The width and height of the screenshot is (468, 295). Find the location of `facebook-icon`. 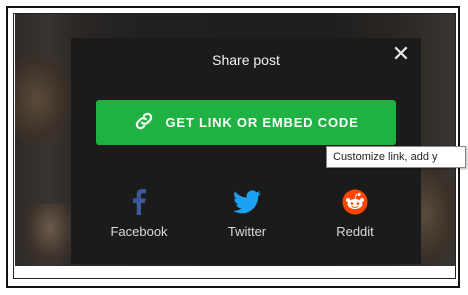

facebook-icon is located at coordinates (139, 202).